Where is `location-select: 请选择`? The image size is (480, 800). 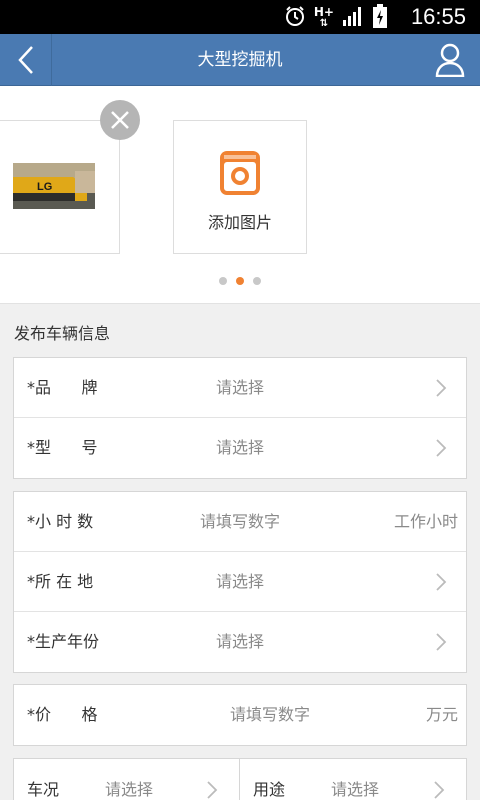
location-select: 请选择 is located at coordinates (240, 582).